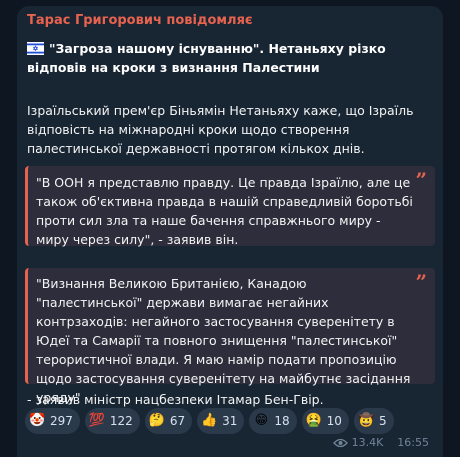  I want to click on reaction-count: 31, so click(230, 421).